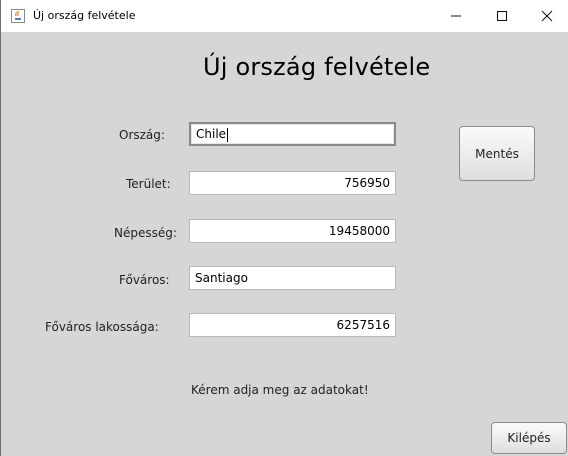 The height and width of the screenshot is (456, 568). What do you see at coordinates (84, 15) in the screenshot?
I see `window-title: Új ország felvétele` at bounding box center [84, 15].